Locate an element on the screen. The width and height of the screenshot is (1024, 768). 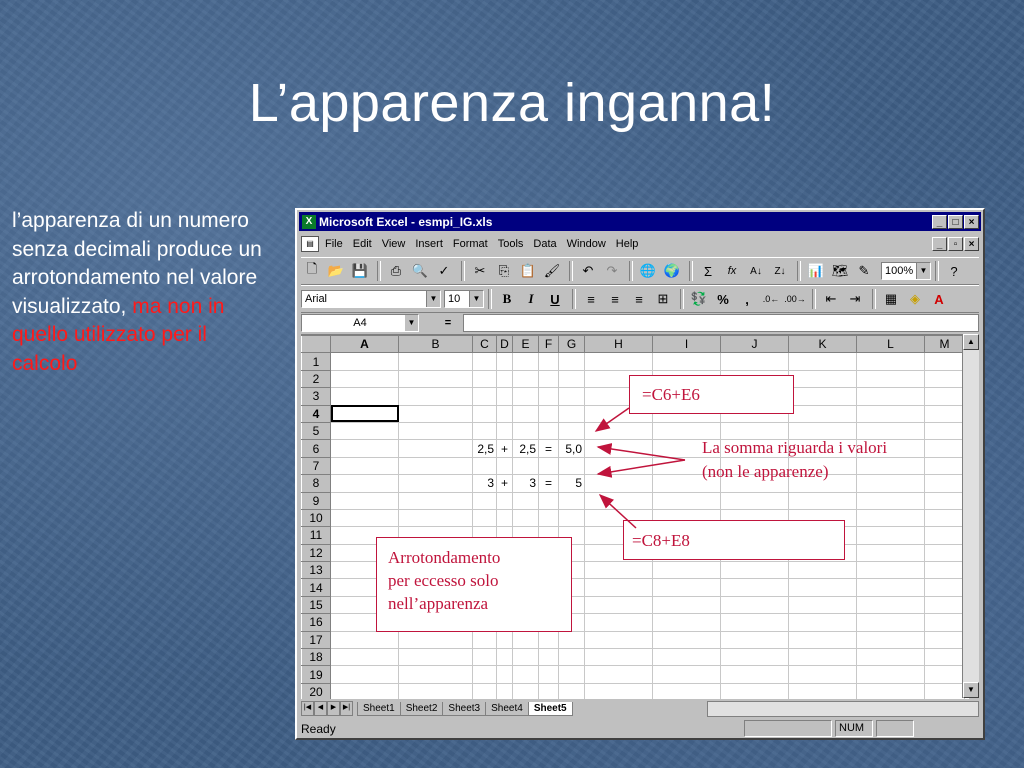
column-header-d: D is located at coordinates (504, 344).